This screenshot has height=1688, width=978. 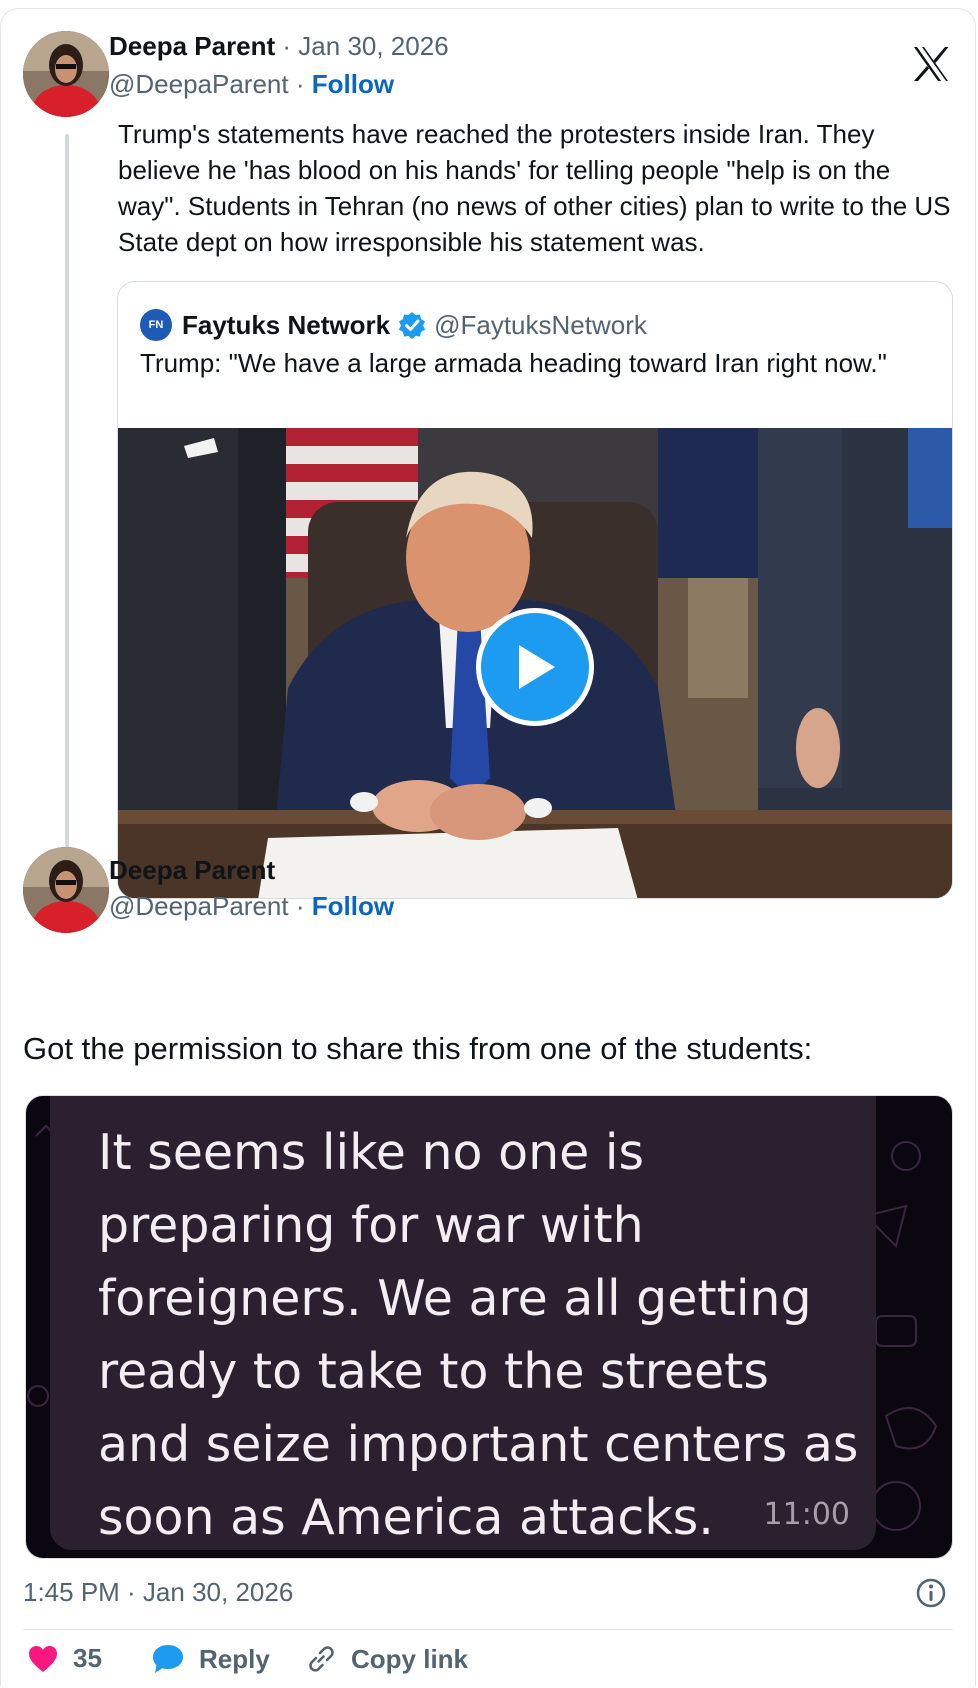 What do you see at coordinates (931, 64) in the screenshot?
I see `x-logo-icon` at bounding box center [931, 64].